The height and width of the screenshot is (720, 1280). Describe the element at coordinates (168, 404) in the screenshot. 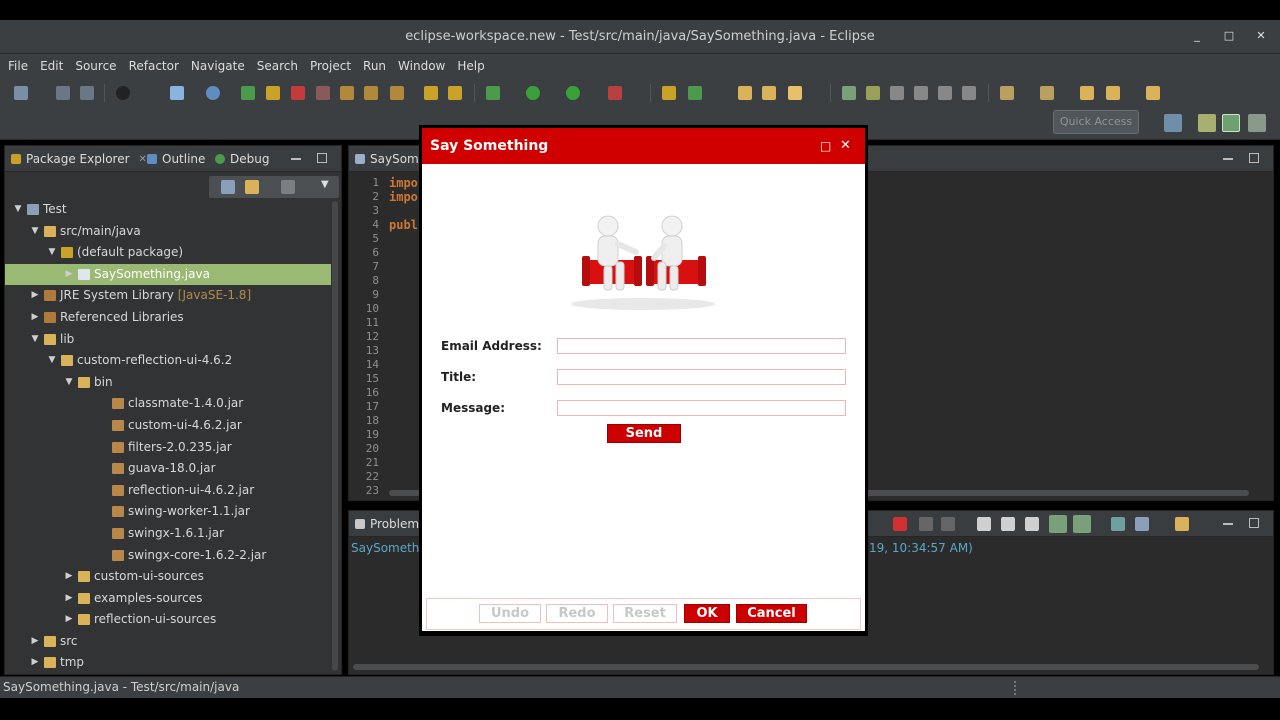

I see `tree-item: classmate-1.4.0.jar` at that location.